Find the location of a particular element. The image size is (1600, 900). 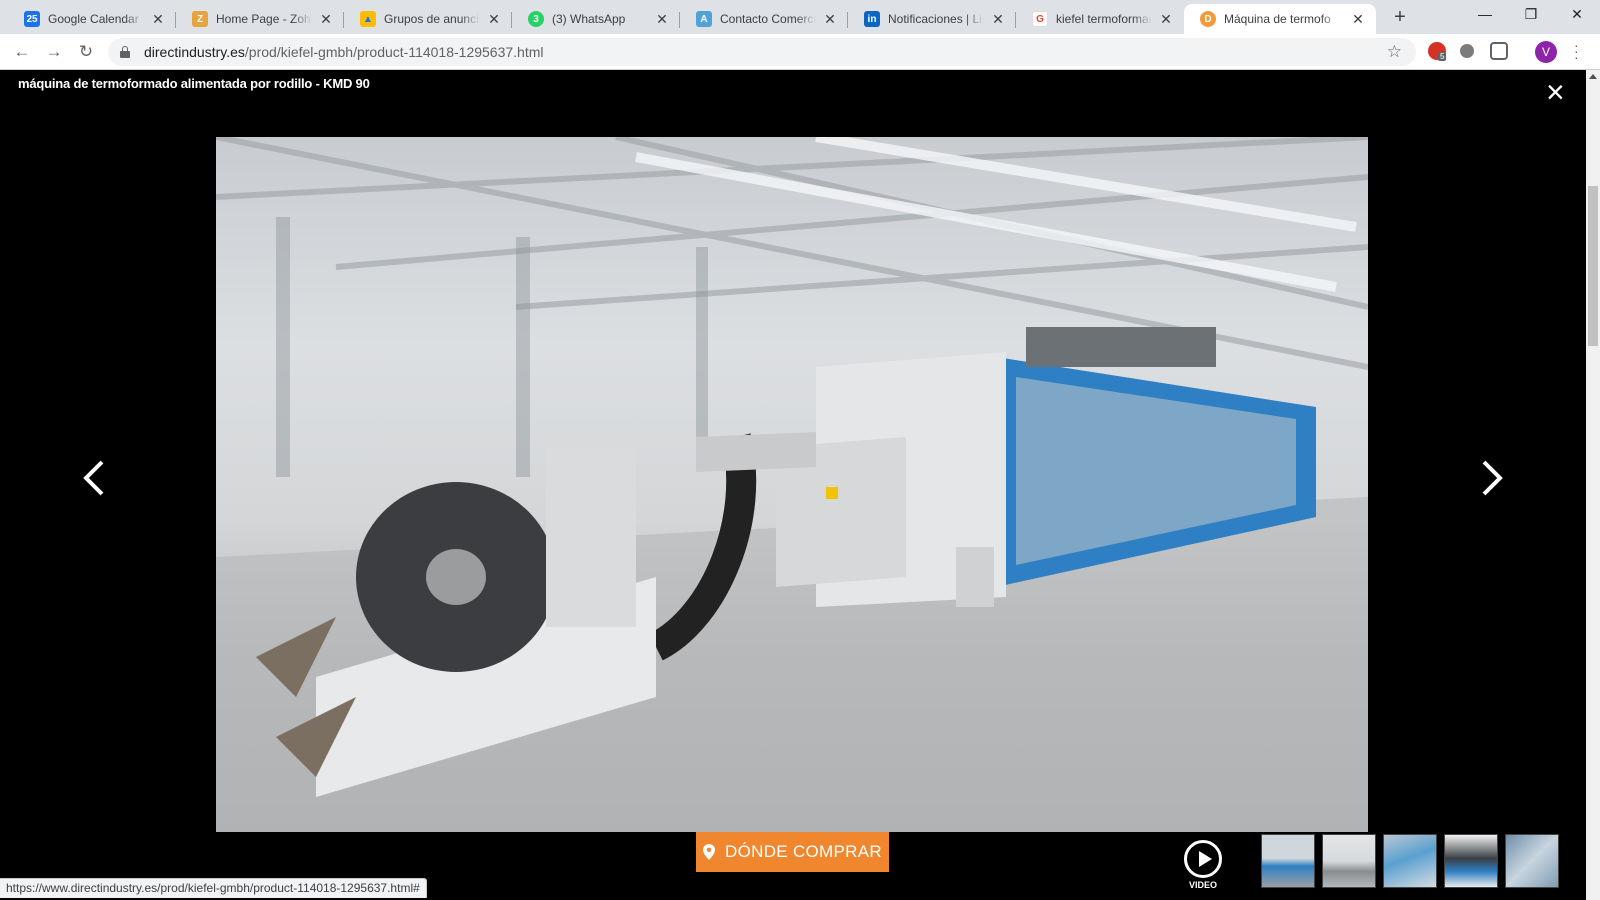

tab-title: Contacto Comercial is located at coordinates (768, 19).